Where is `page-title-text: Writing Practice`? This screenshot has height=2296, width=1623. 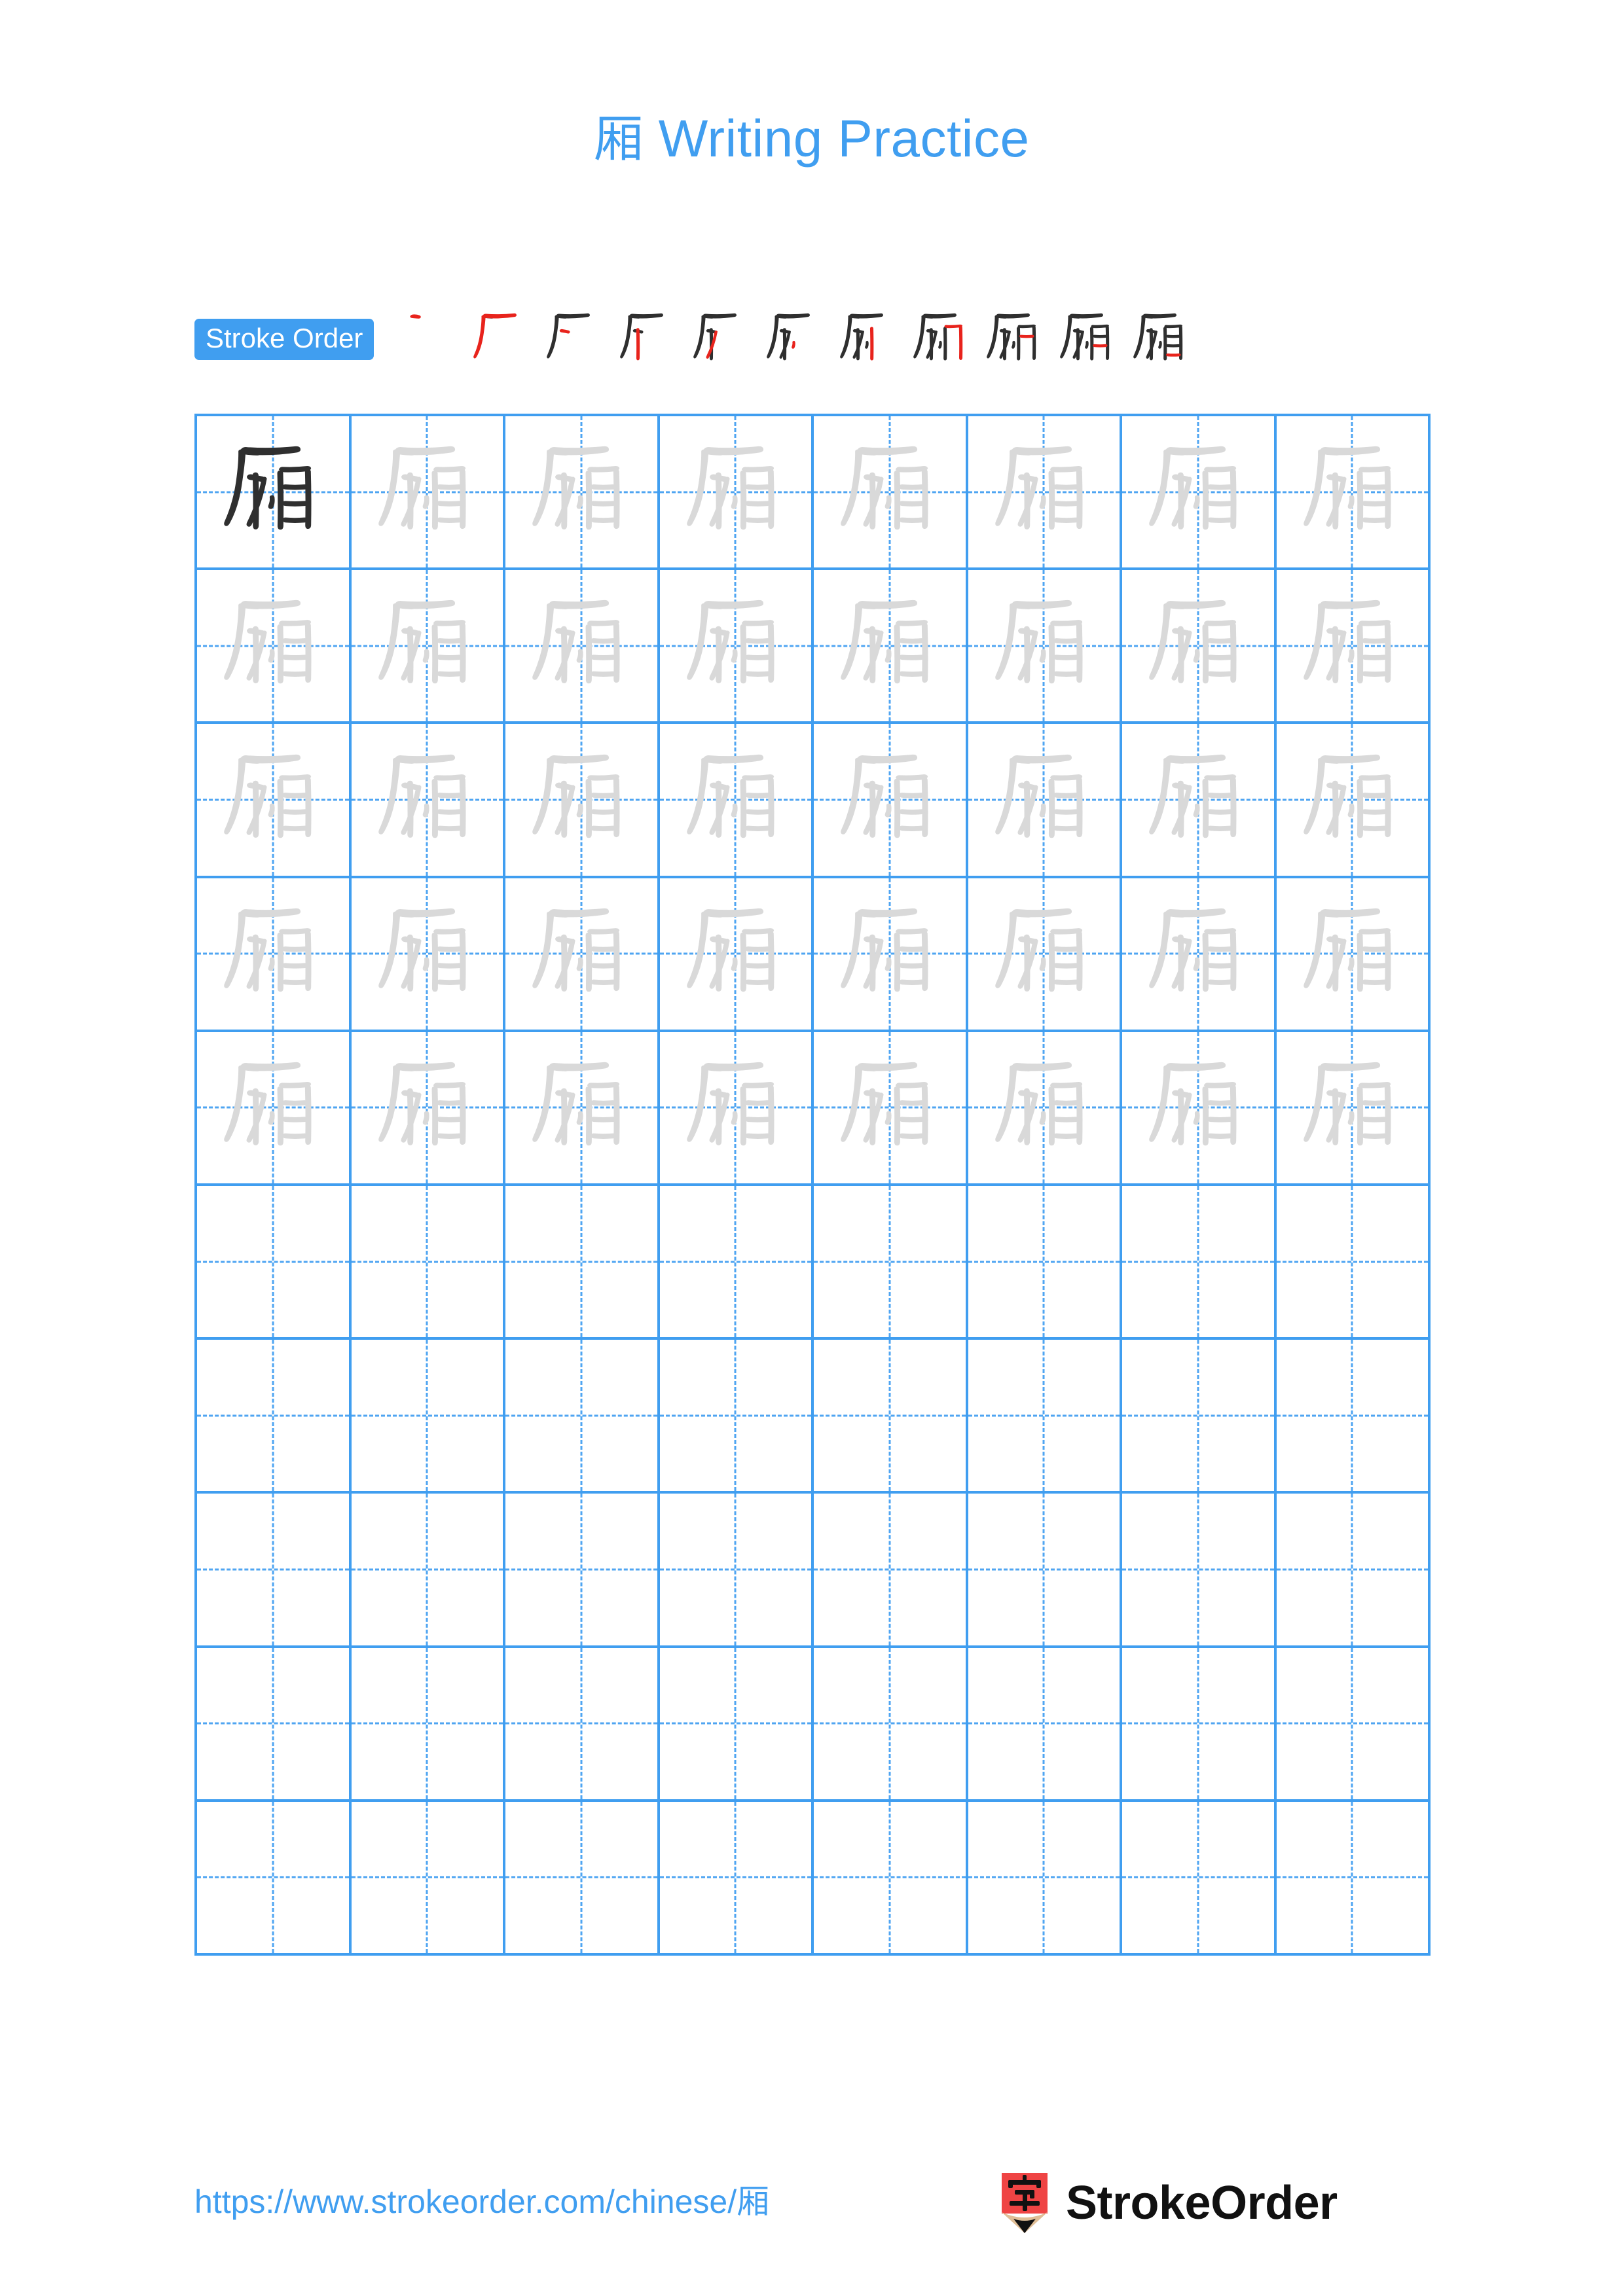
page-title-text: Writing Practice is located at coordinates (837, 138).